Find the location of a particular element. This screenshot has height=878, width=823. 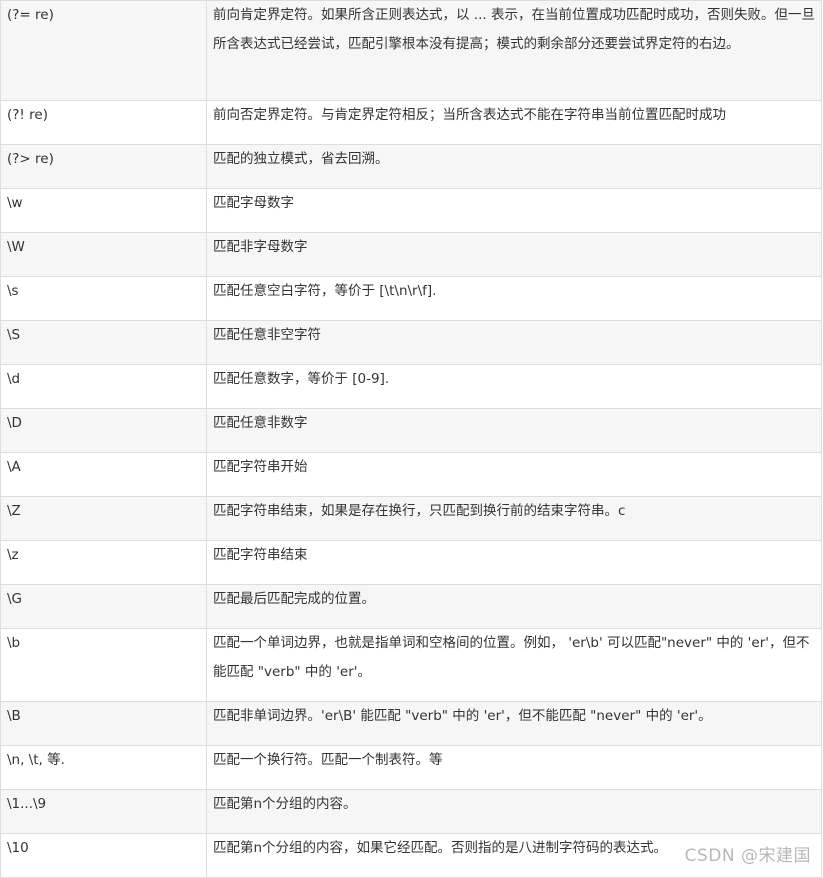

pattern-cell: \G is located at coordinates (103, 606).